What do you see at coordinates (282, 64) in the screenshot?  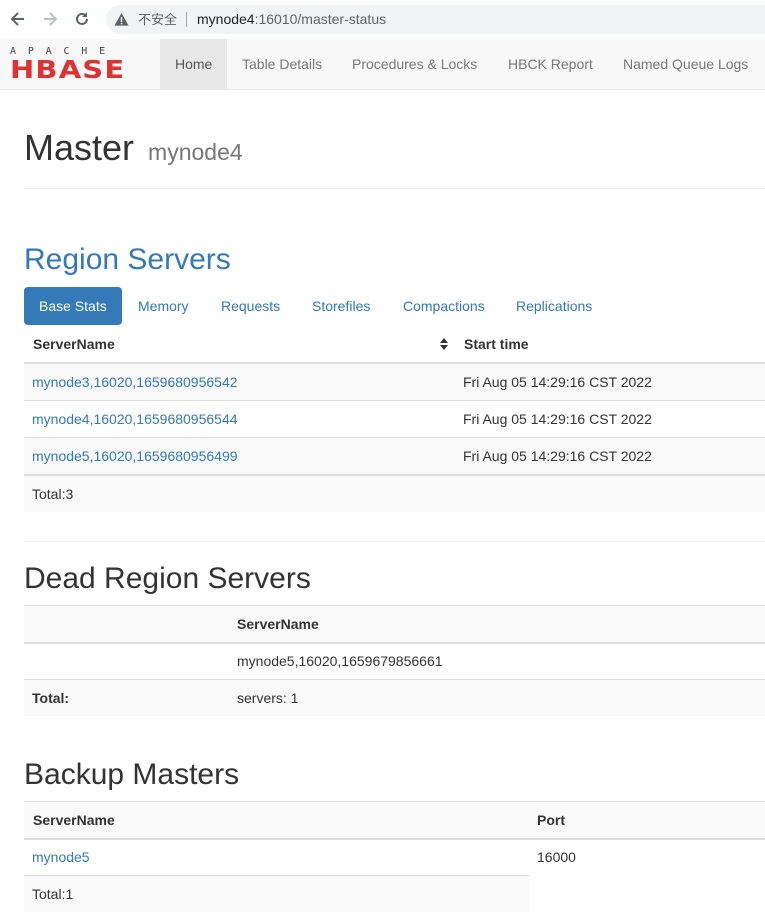 I see `nav-table-details: Table Details` at bounding box center [282, 64].